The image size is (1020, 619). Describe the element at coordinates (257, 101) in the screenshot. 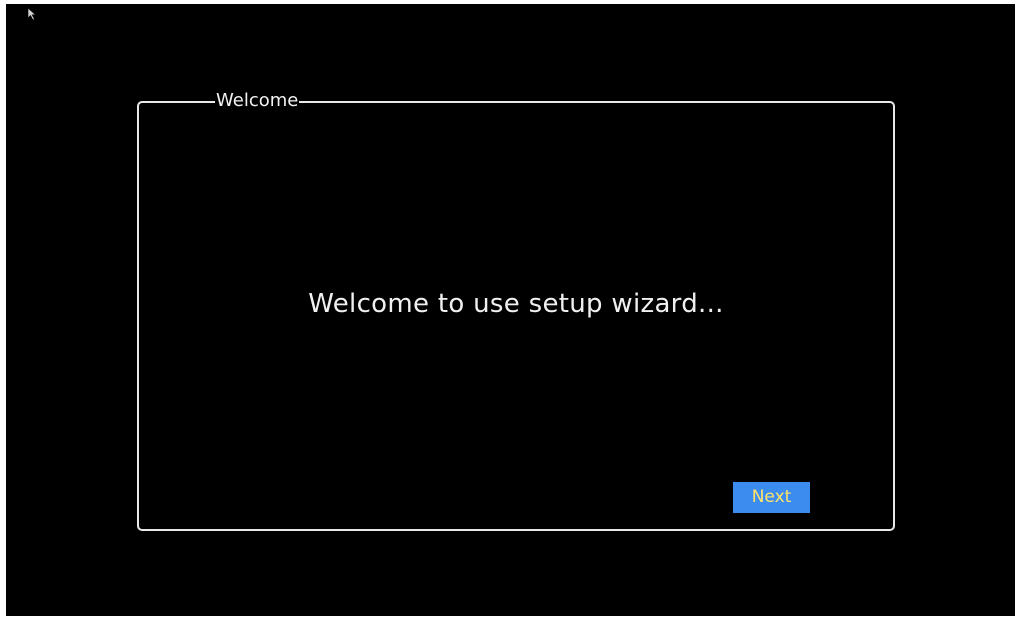

I see `panel-title: Welcome` at that location.